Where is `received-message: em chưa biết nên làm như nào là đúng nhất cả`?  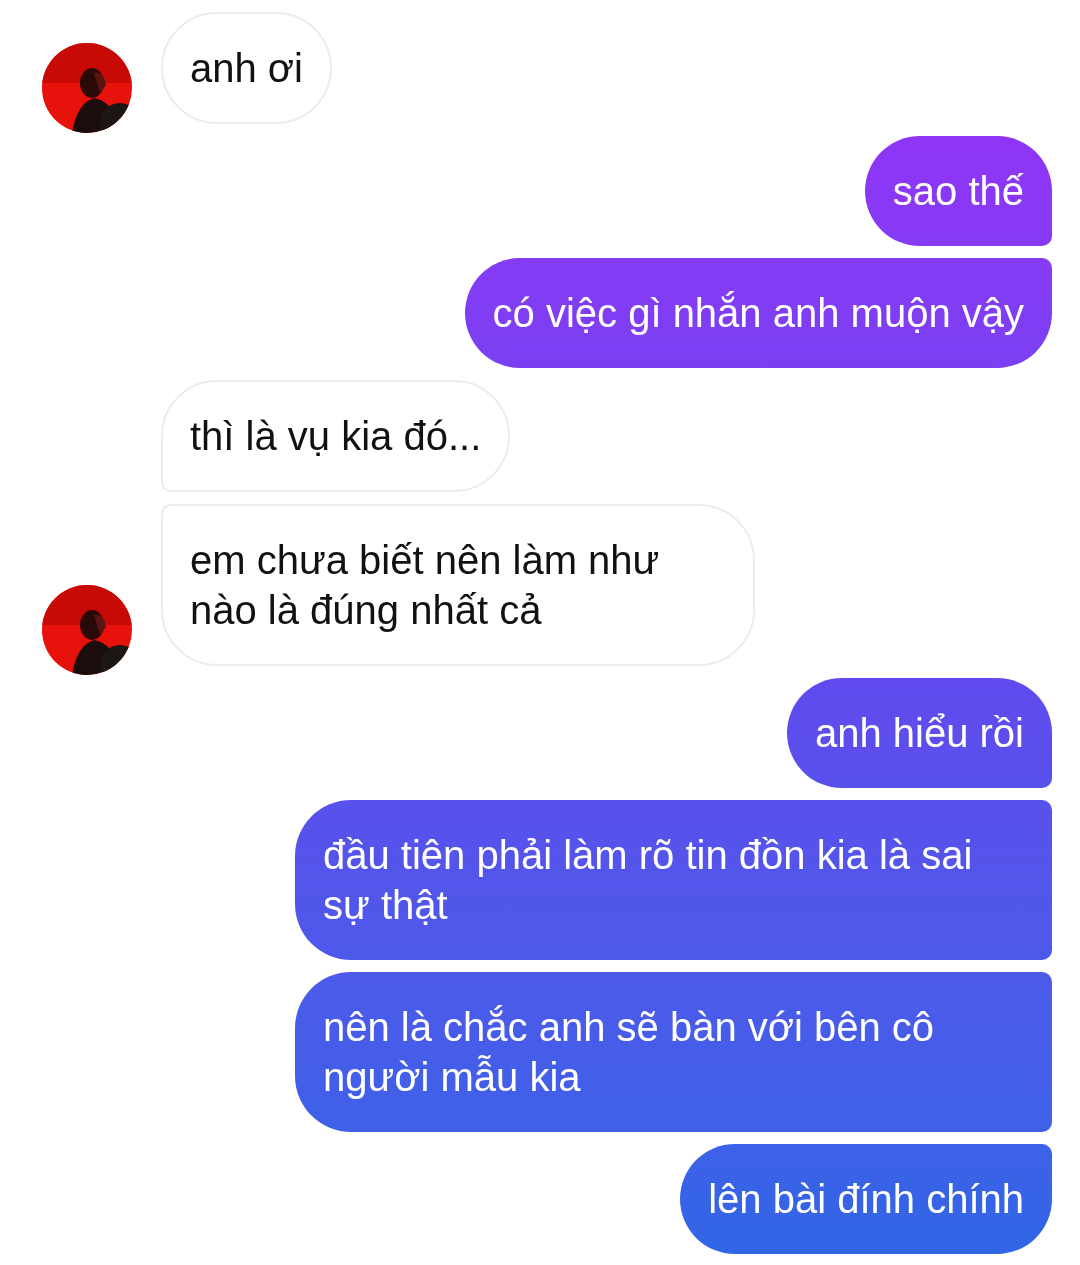
received-message: em chưa biết nên làm như nào là đúng nhất cả is located at coordinates (458, 585).